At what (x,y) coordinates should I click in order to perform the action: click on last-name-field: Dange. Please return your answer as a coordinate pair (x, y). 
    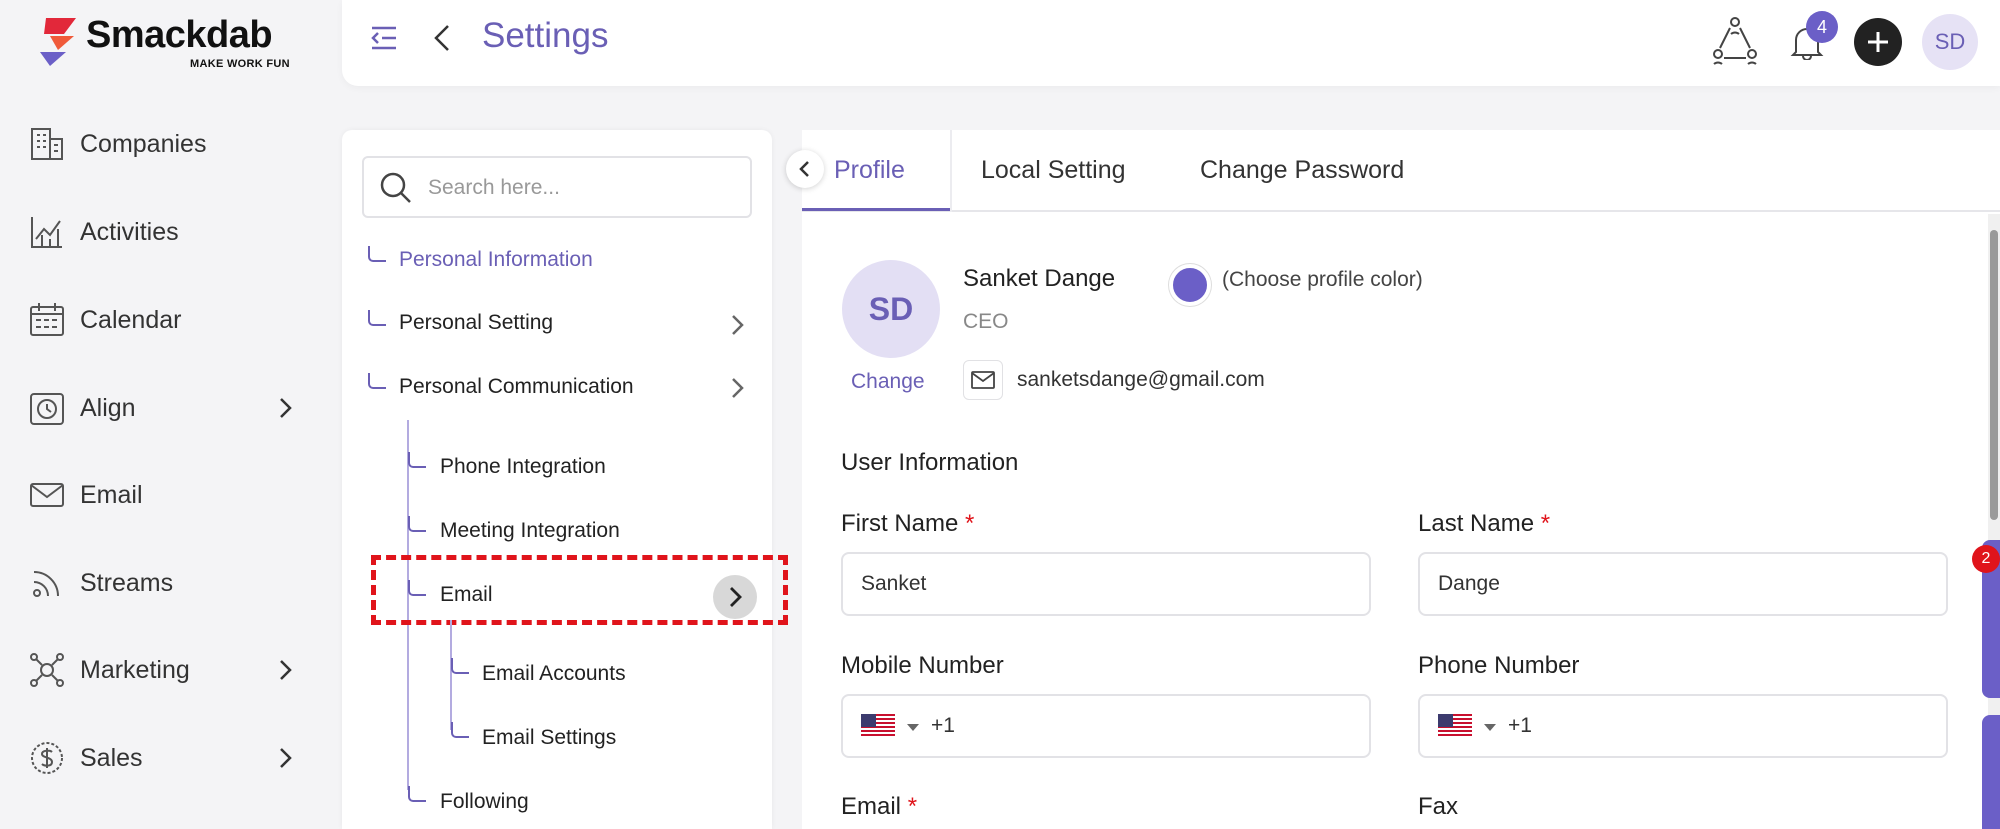
    Looking at the image, I should click on (1683, 584).